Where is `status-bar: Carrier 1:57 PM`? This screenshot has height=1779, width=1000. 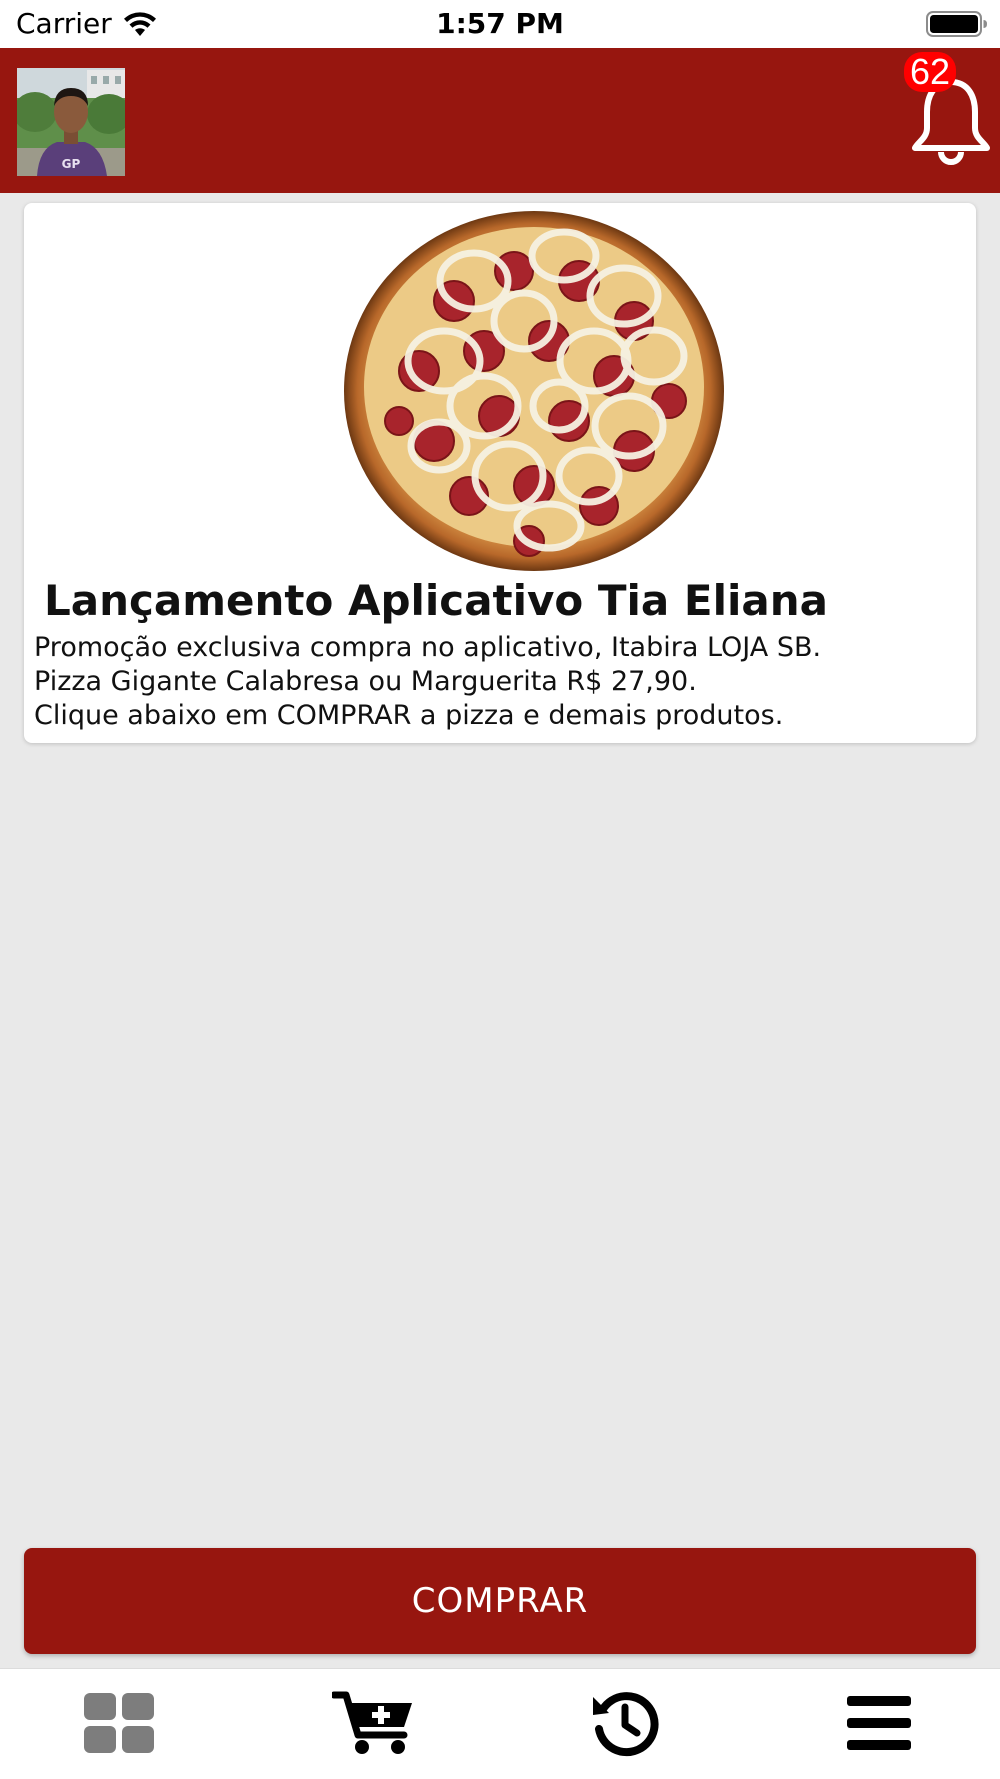
status-bar: Carrier 1:57 PM is located at coordinates (500, 24).